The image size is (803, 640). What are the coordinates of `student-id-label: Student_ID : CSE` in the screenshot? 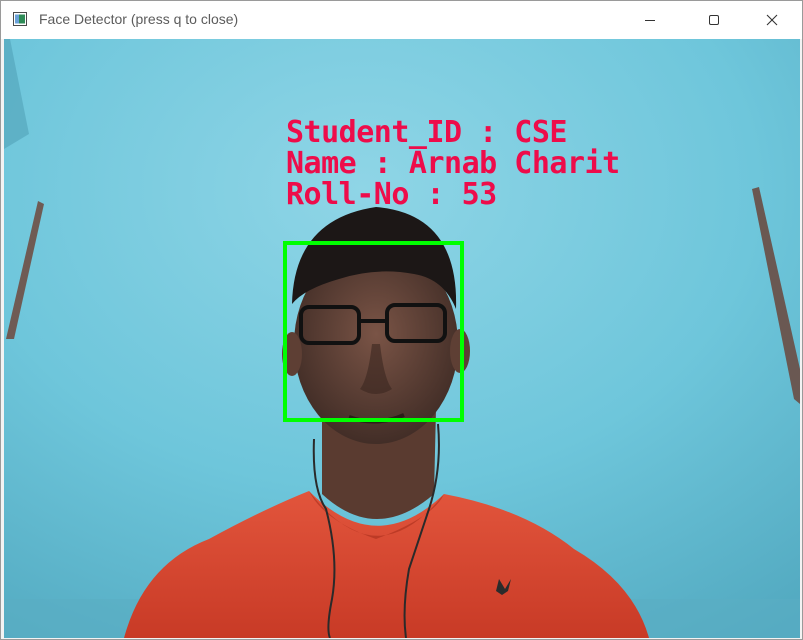 It's located at (426, 132).